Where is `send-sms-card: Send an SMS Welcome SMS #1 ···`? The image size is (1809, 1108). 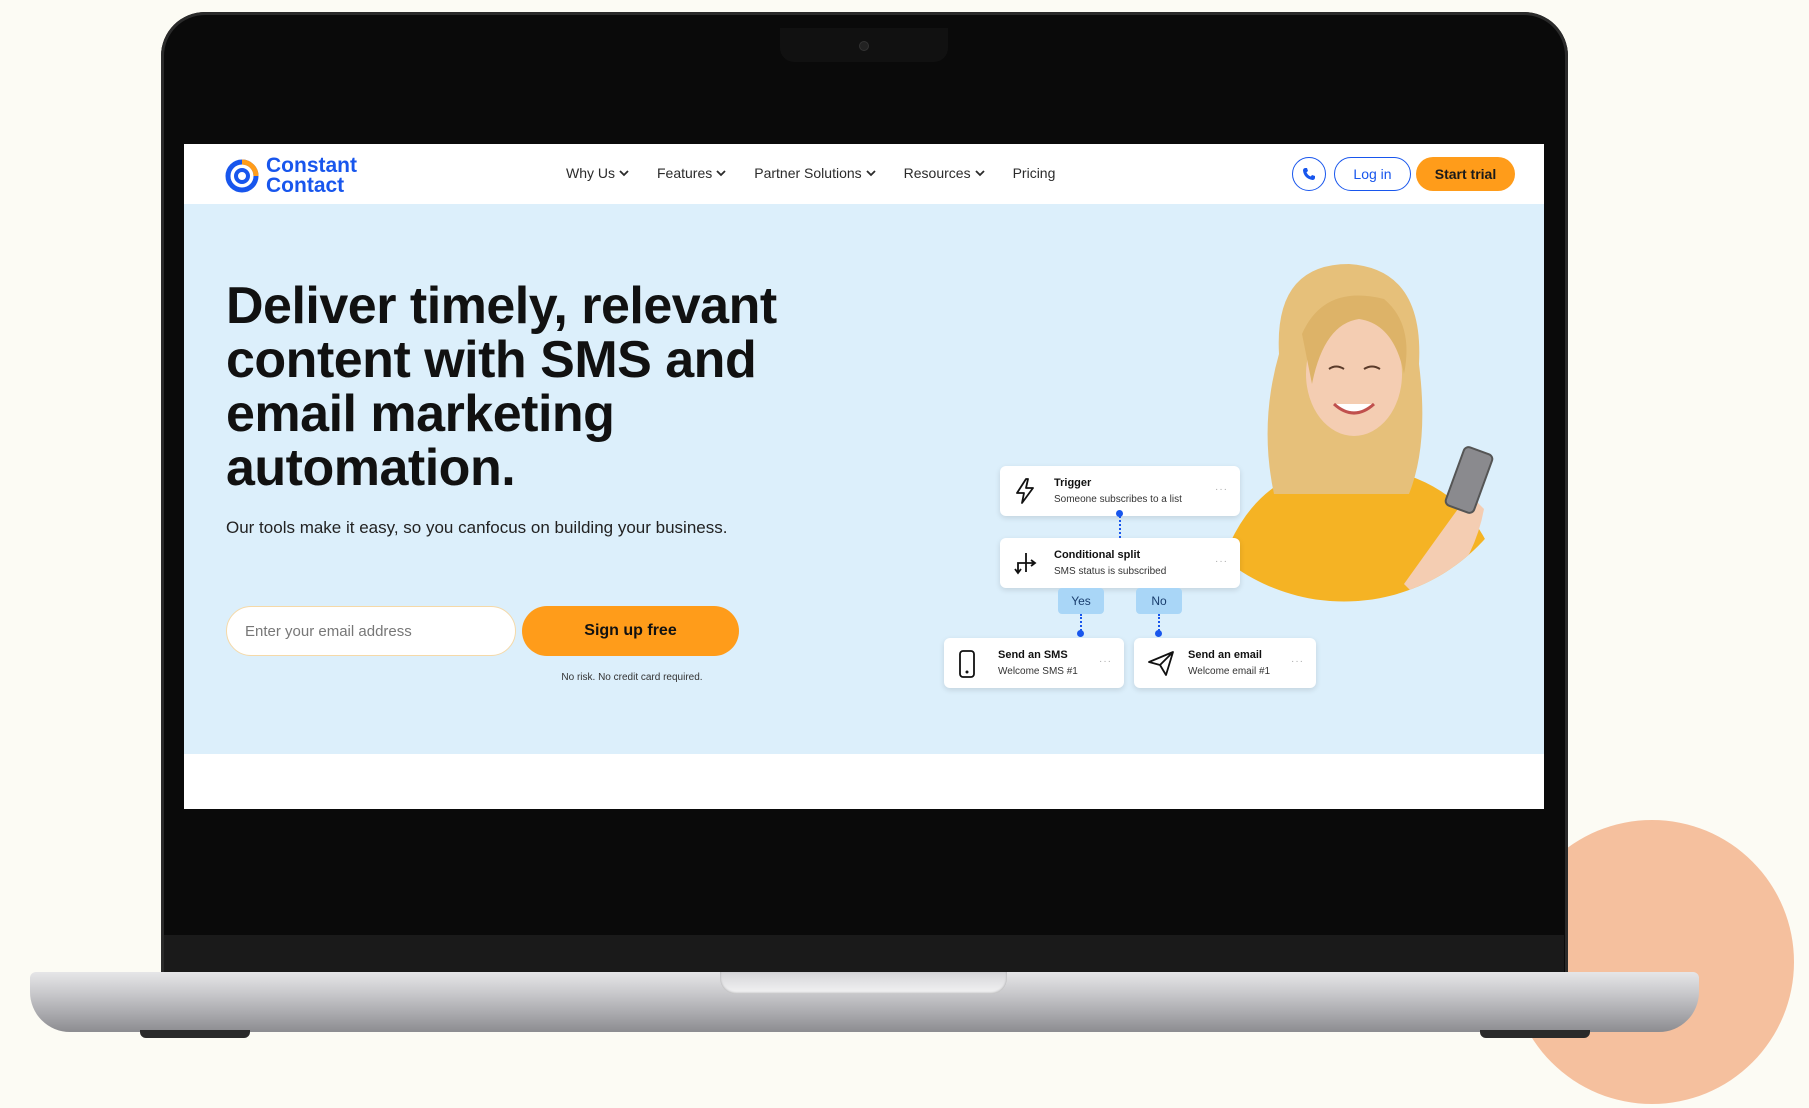
send-sms-card: Send an SMS Welcome SMS #1 ··· is located at coordinates (1034, 663).